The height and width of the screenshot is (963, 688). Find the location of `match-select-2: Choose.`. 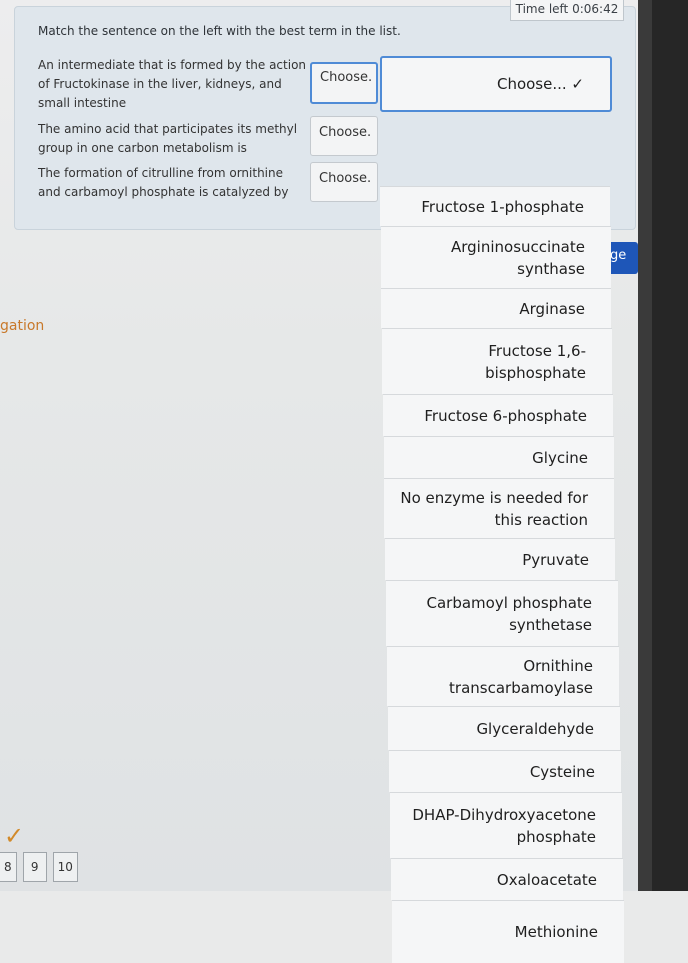

match-select-2: Choose. is located at coordinates (344, 136).